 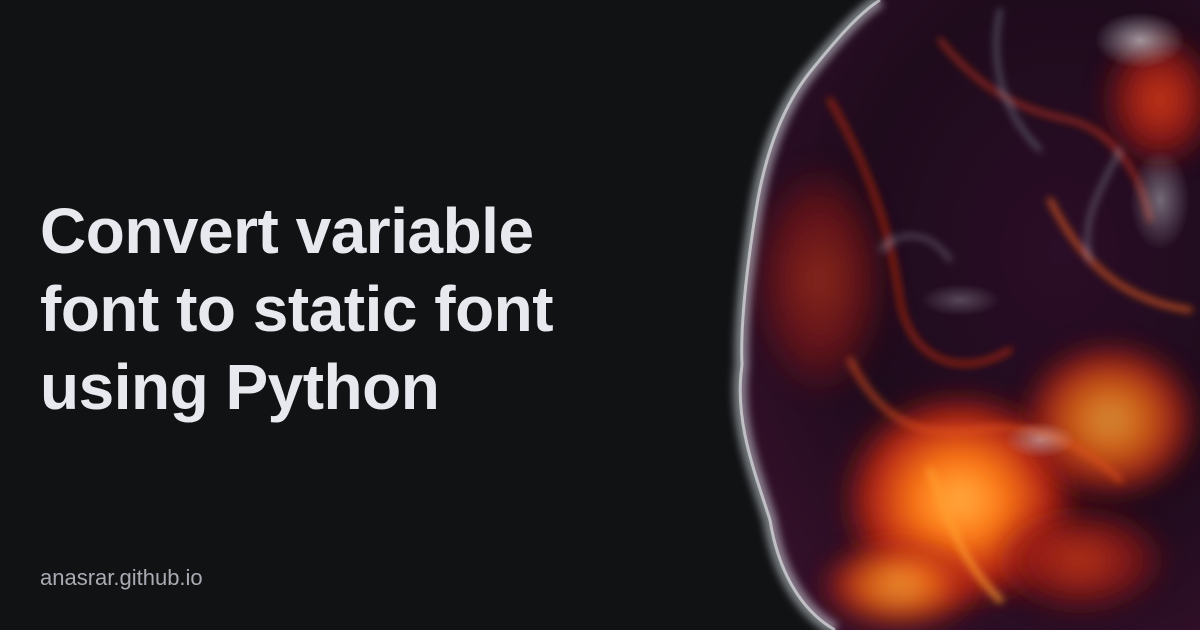 What do you see at coordinates (121, 577) in the screenshot?
I see `site-url: anasrar.github.io` at bounding box center [121, 577].